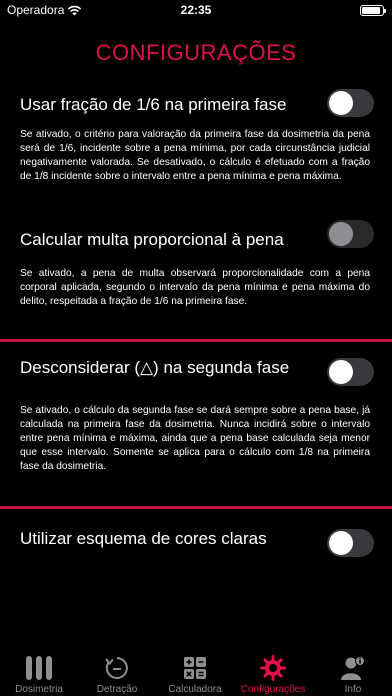  What do you see at coordinates (273, 668) in the screenshot?
I see `gear-icon` at bounding box center [273, 668].